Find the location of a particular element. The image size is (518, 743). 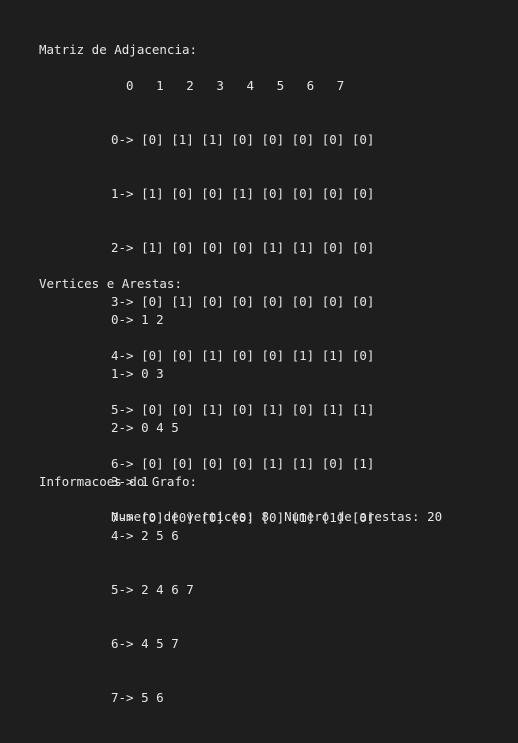

adjacency-row: 7-> 5 6 is located at coordinates (137, 697).